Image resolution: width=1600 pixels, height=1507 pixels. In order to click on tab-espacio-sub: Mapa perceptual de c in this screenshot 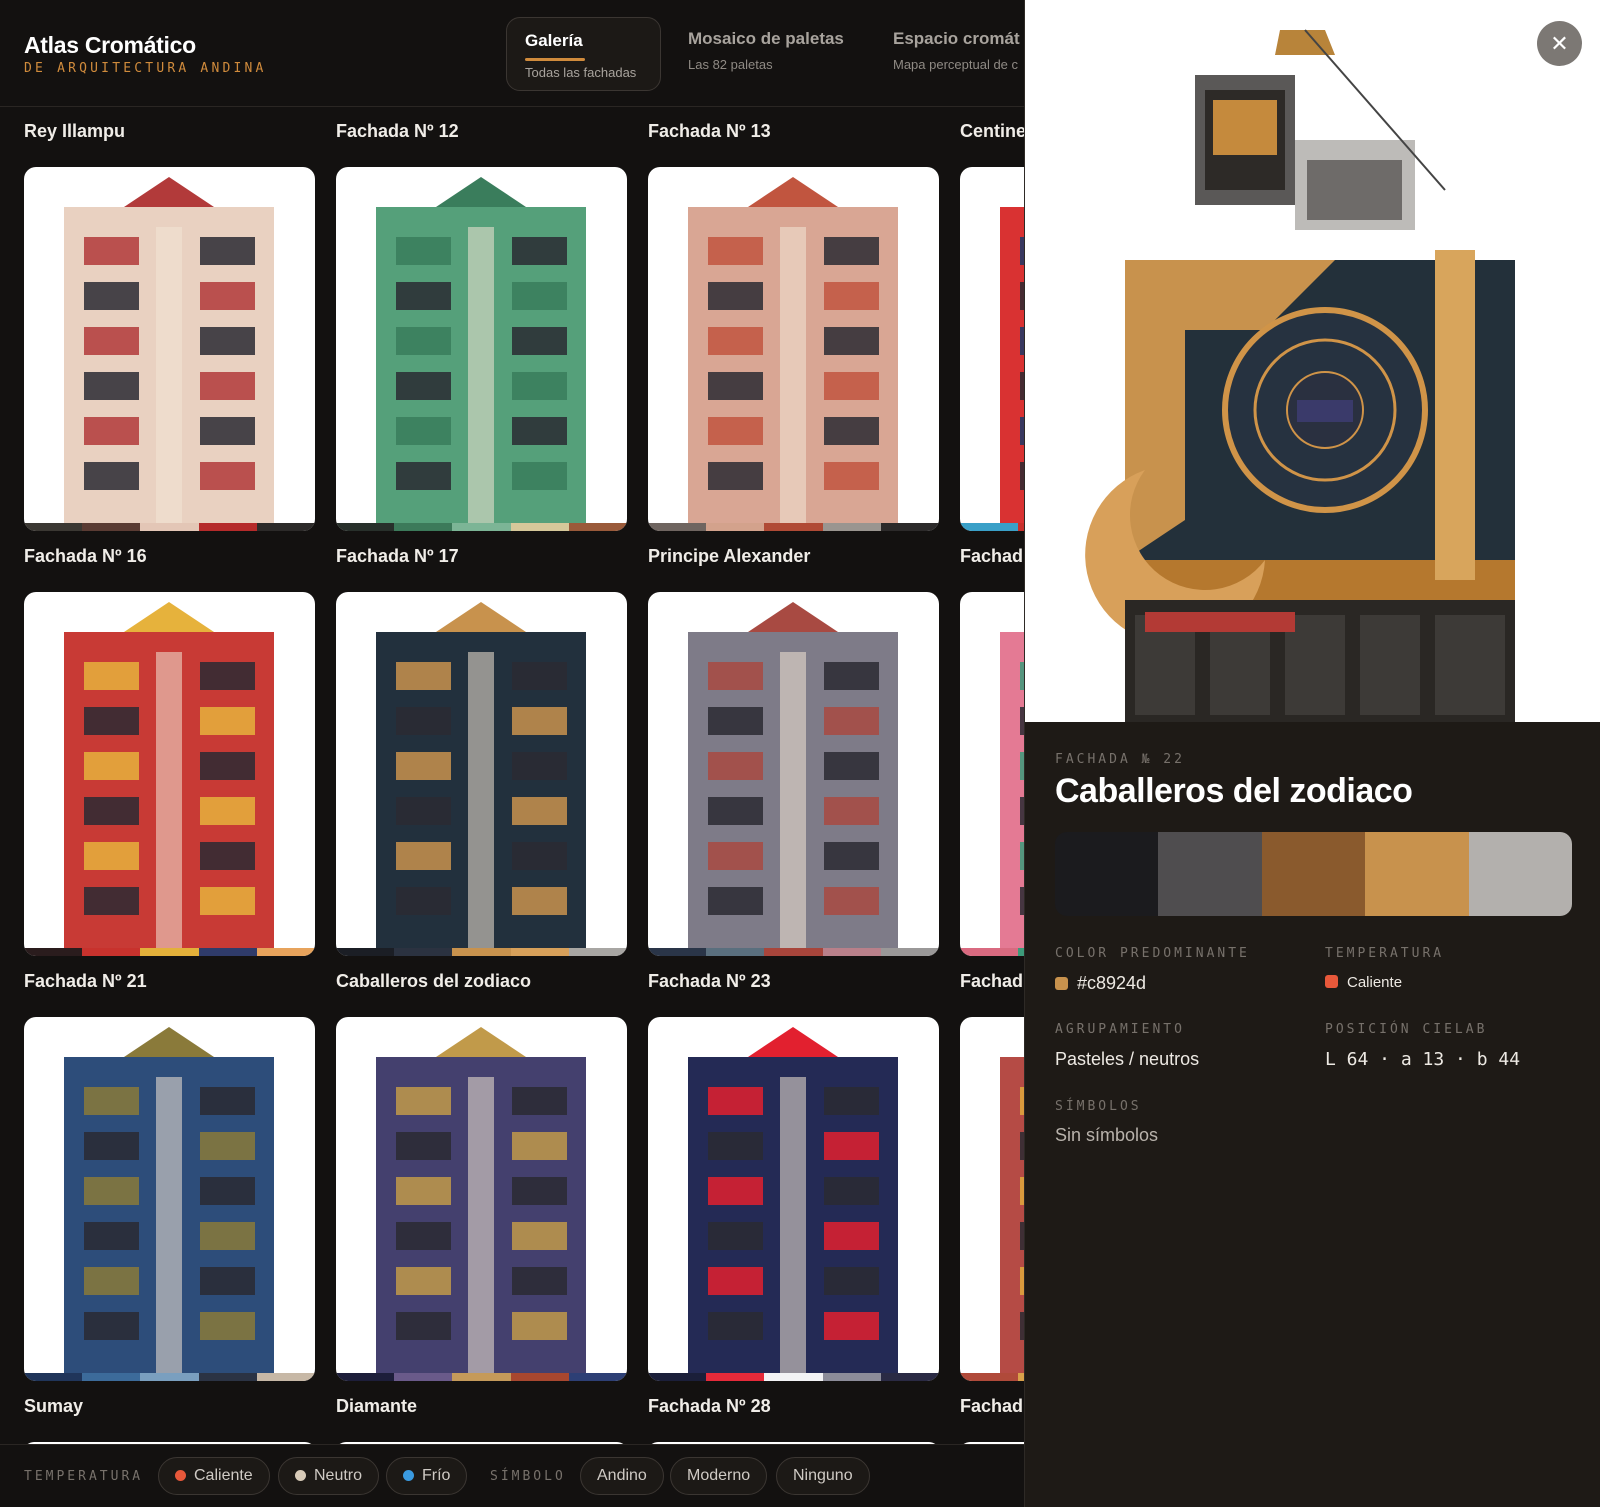, I will do `click(956, 64)`.